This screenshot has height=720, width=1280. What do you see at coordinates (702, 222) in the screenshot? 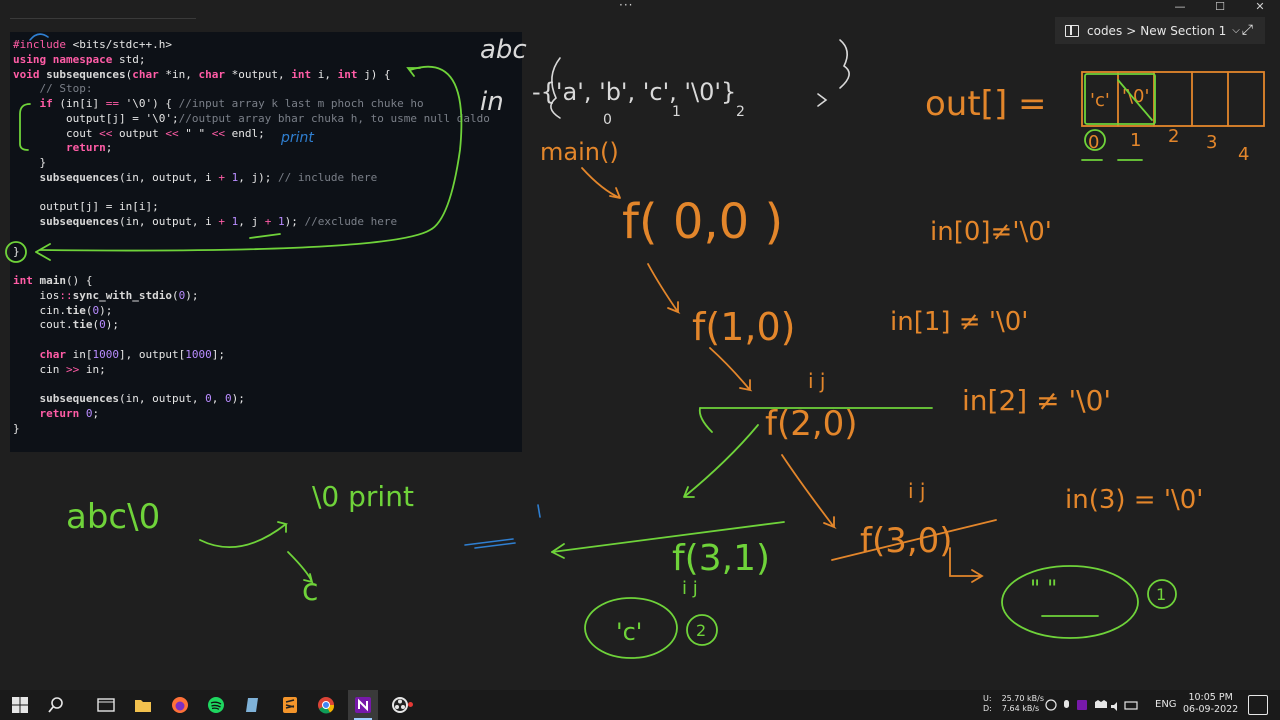
I see `call-f-0-0: f( 0,0 )` at bounding box center [702, 222].